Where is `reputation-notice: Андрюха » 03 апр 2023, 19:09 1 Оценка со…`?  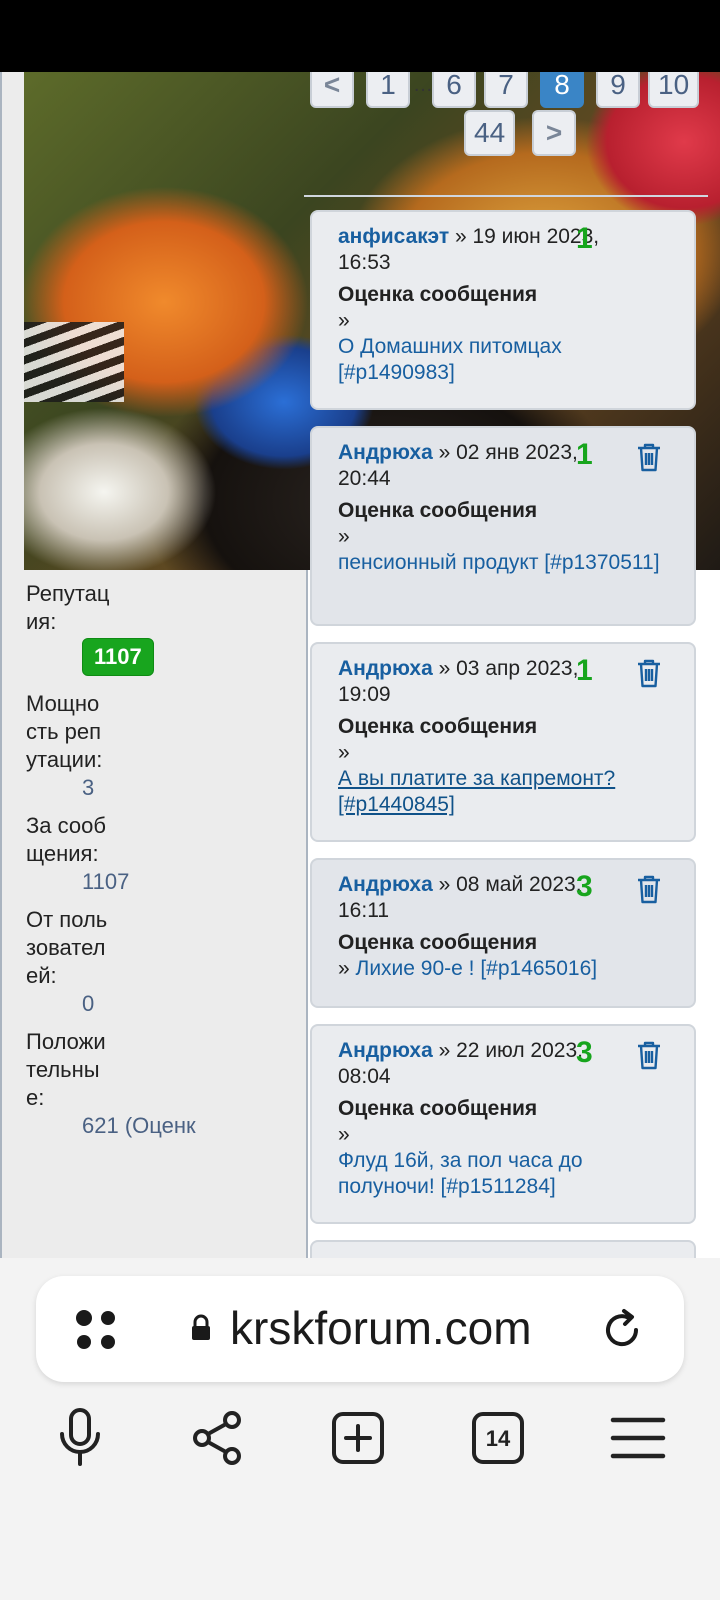
reputation-notice: Андрюха » 03 апр 2023, 19:09 1 Оценка со… is located at coordinates (503, 742).